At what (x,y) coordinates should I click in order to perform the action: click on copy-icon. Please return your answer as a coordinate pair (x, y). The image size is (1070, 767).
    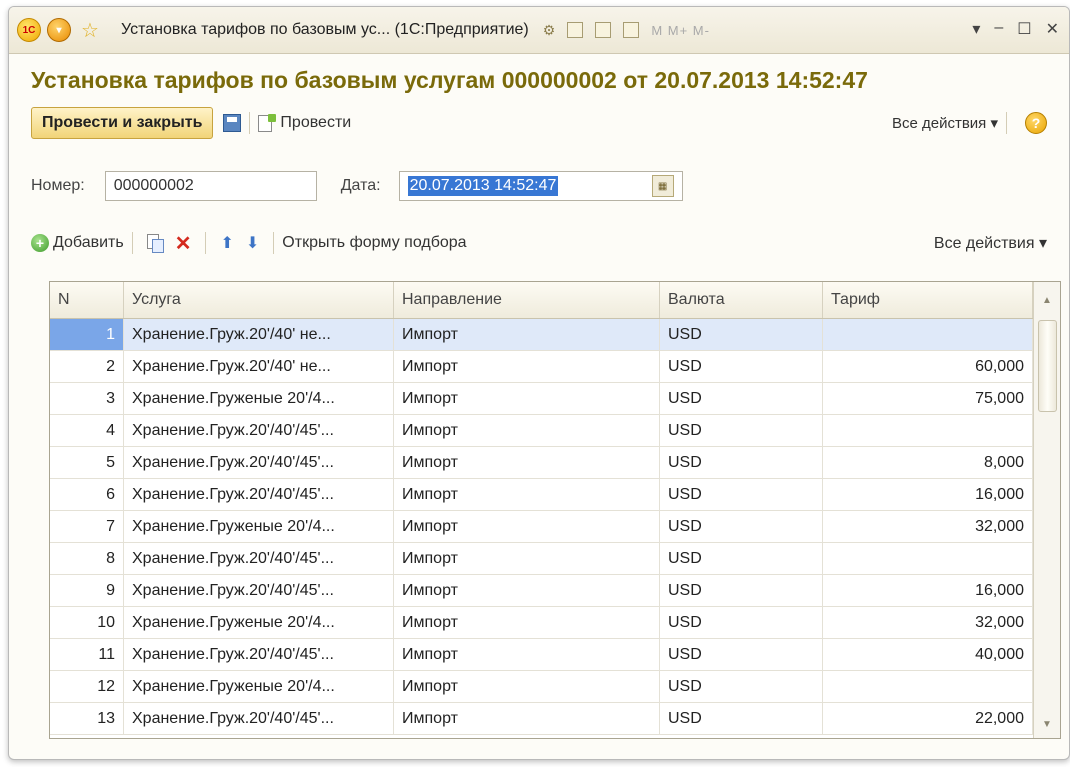
    Looking at the image, I should click on (155, 243).